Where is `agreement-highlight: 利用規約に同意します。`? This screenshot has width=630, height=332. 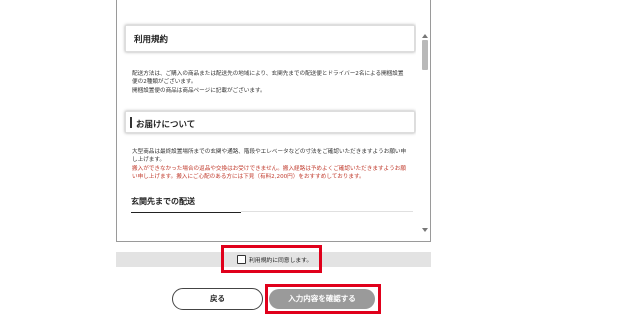 agreement-highlight: 利用規約に同意します。 is located at coordinates (271, 259).